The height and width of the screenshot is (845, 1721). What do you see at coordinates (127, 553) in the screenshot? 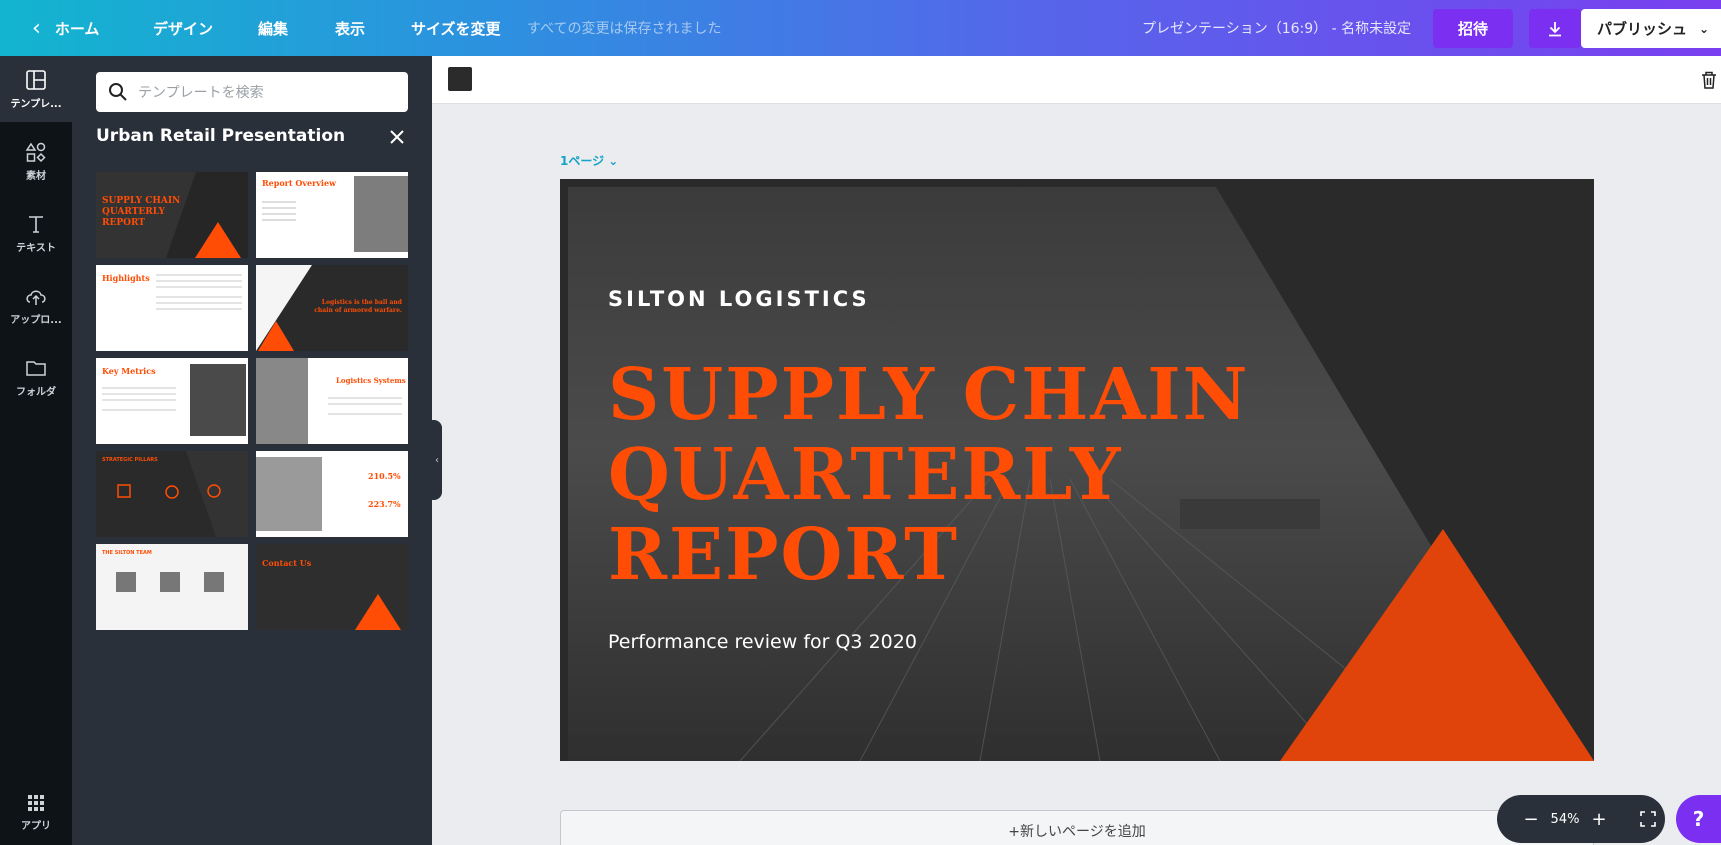
I see `thumbnail-title: THE SILTON TEAM` at bounding box center [127, 553].